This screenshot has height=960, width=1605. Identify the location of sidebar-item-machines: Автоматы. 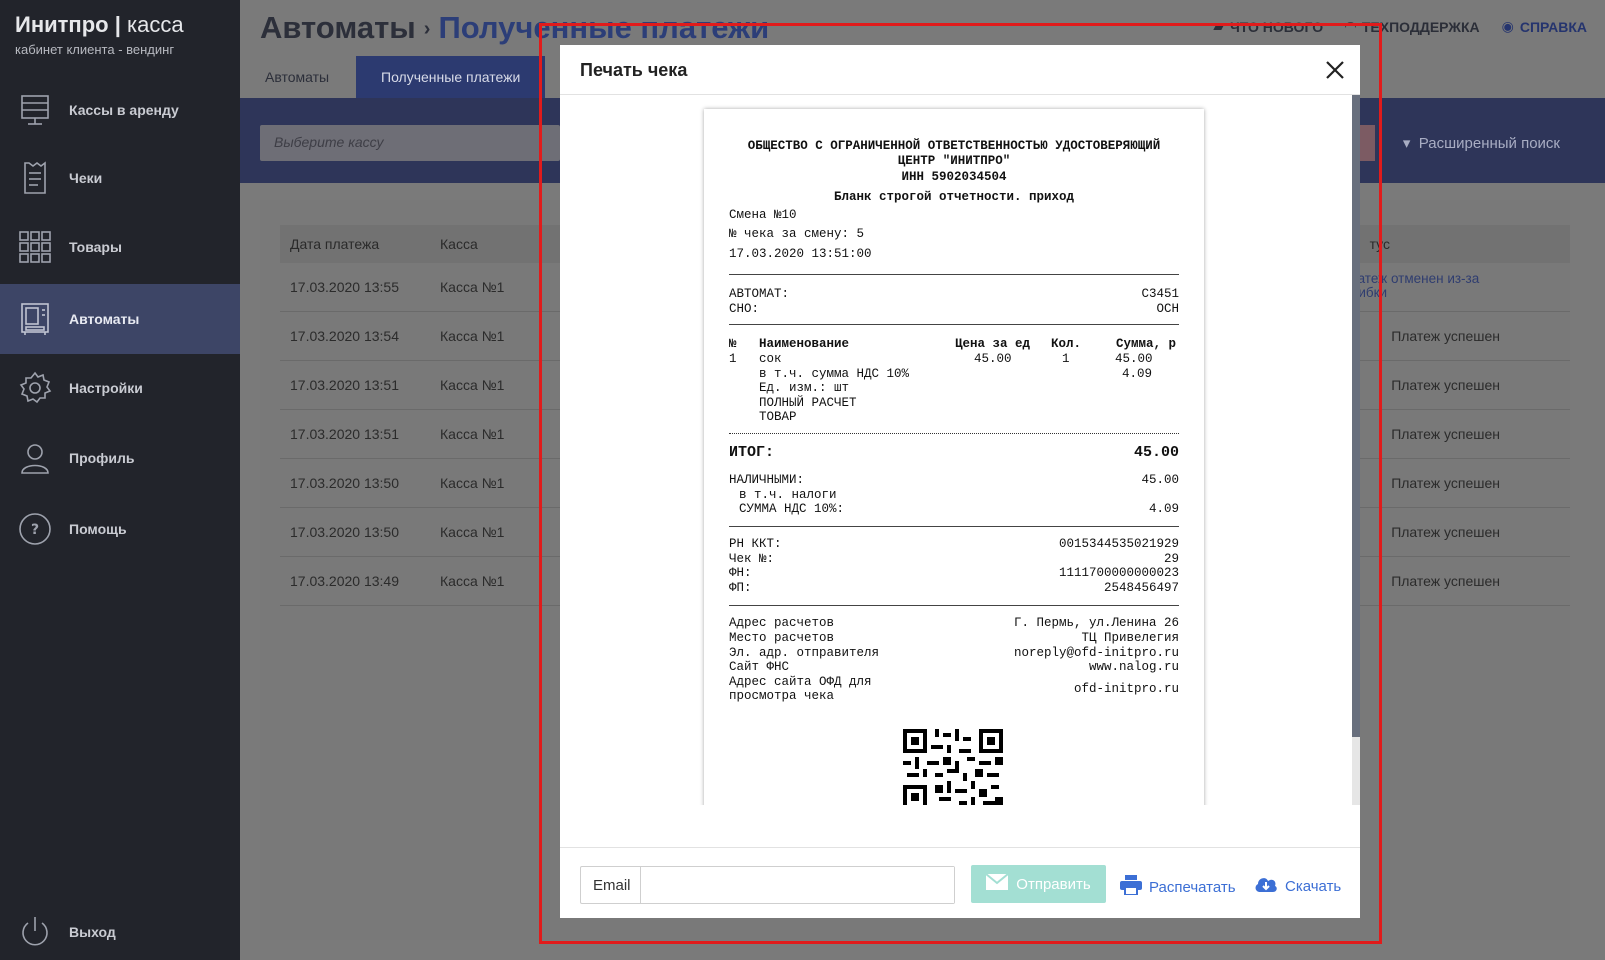
(120, 319).